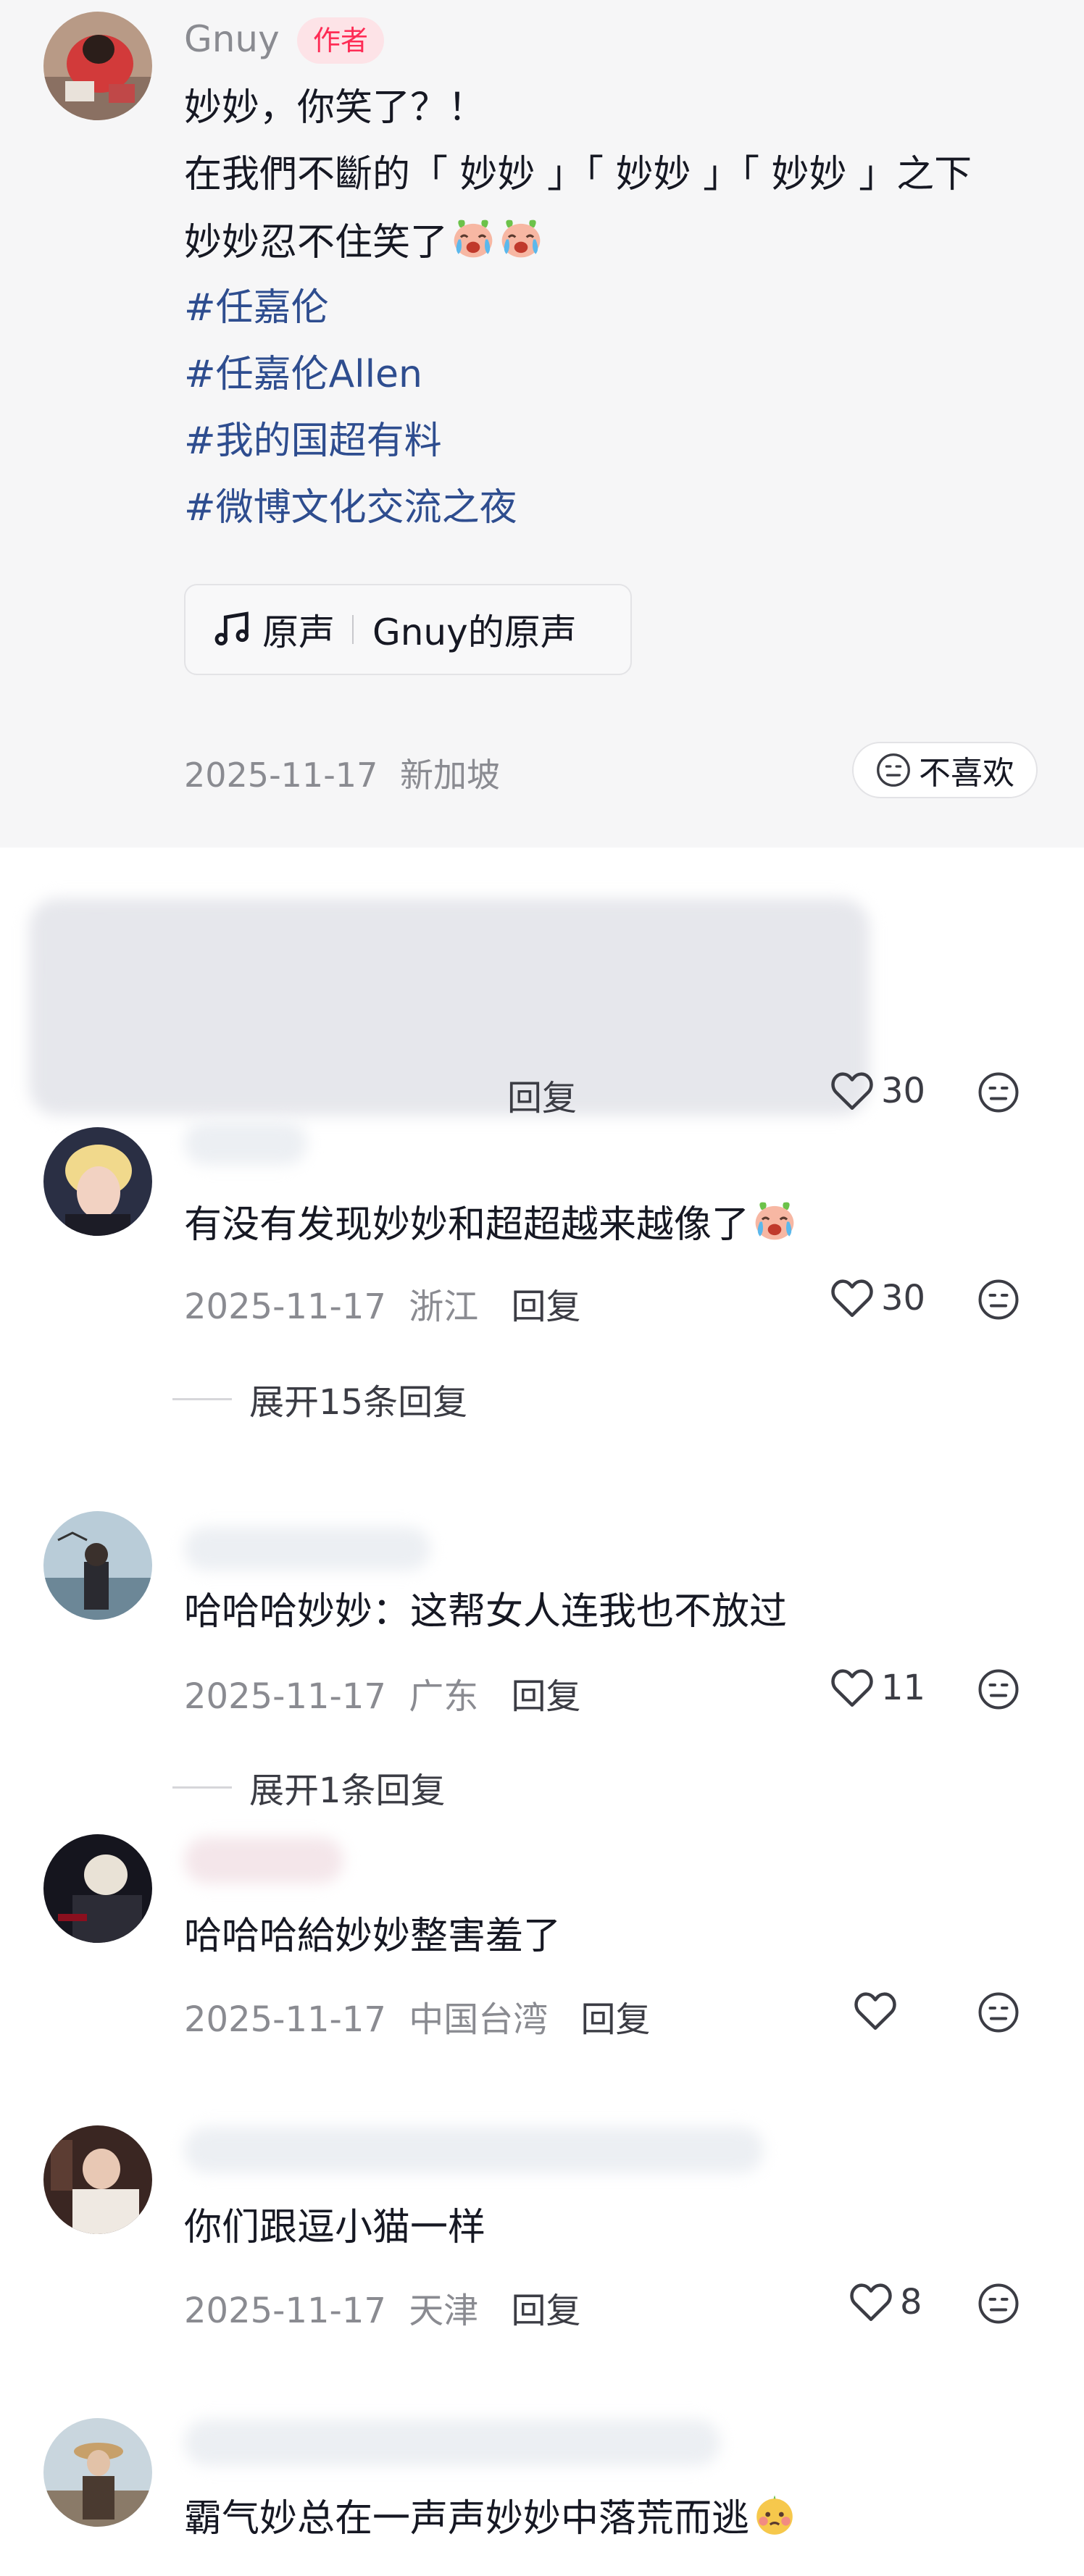 Image resolution: width=1084 pixels, height=2576 pixels. What do you see at coordinates (298, 632) in the screenshot?
I see `sound-label: 原声` at bounding box center [298, 632].